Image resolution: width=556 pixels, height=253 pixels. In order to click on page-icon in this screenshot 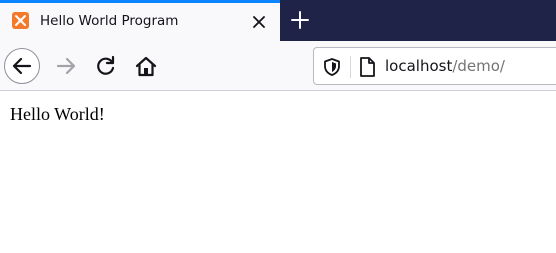, I will do `click(367, 67)`.